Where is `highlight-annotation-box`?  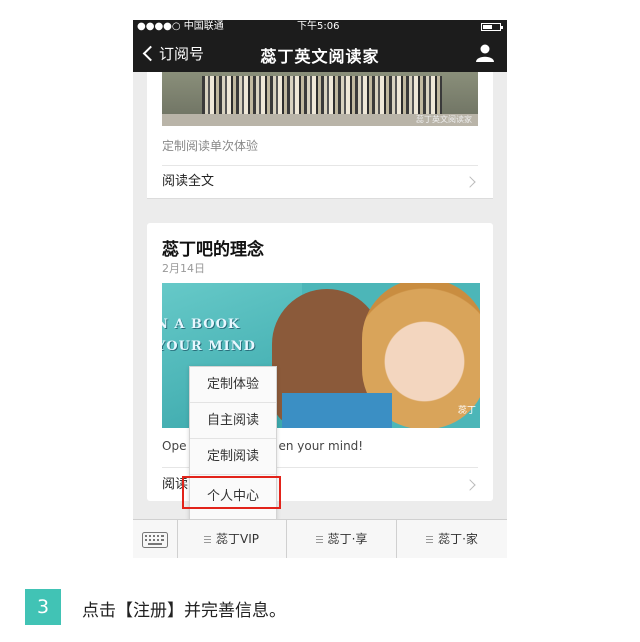
highlight-annotation-box is located at coordinates (231, 492).